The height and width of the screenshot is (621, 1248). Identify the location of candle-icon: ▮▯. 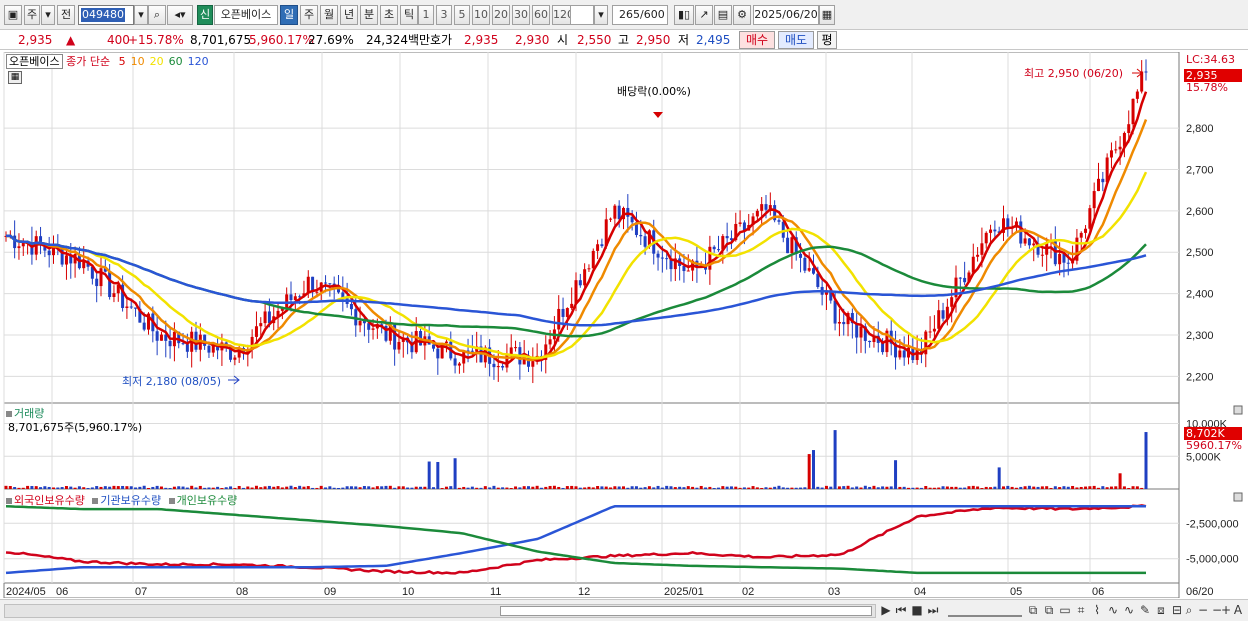
(684, 15).